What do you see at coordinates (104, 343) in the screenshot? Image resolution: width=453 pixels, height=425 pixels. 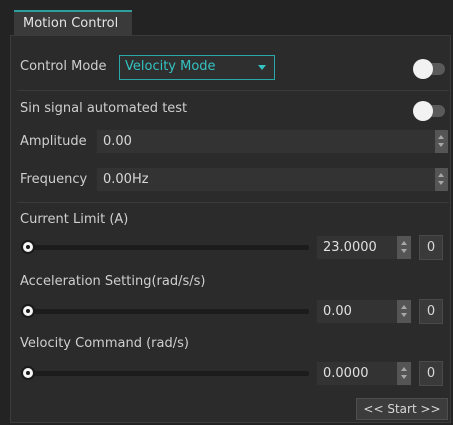 I see `velocity-label: Velocity Command (rad/s)` at bounding box center [104, 343].